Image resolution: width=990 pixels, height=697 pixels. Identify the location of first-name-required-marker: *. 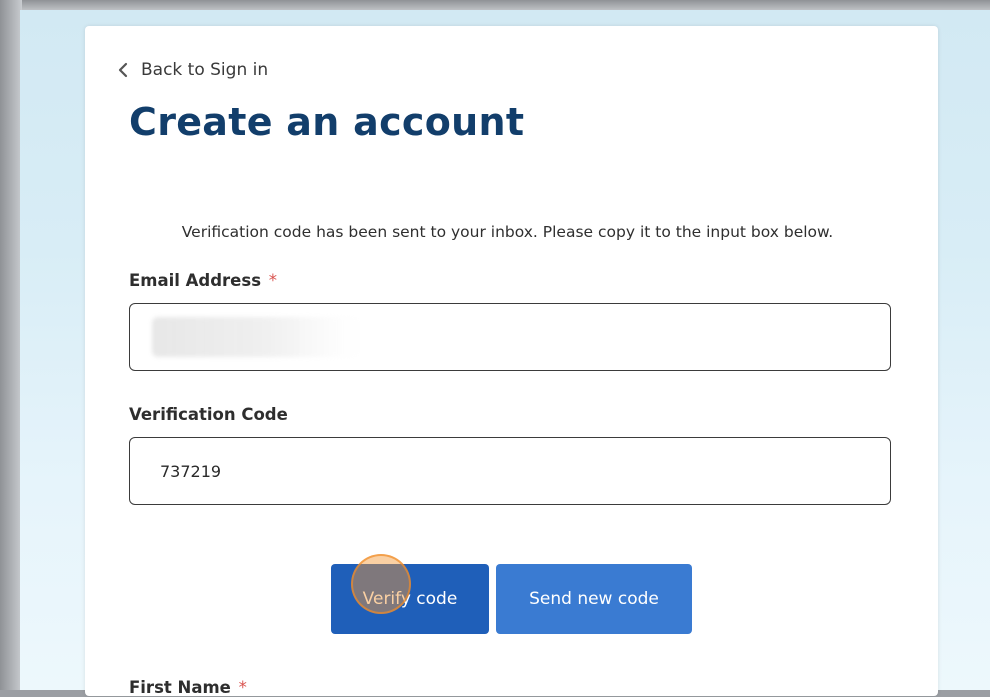
(242, 687).